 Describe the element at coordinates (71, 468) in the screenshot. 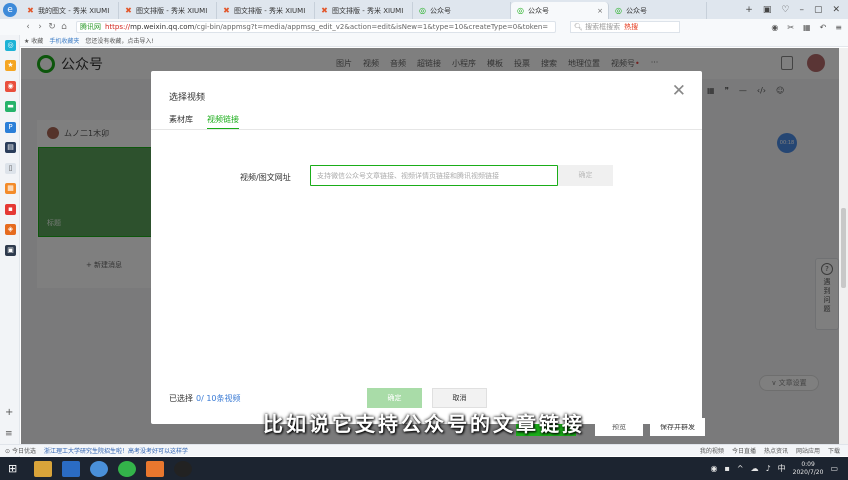

I see `word-icon` at that location.